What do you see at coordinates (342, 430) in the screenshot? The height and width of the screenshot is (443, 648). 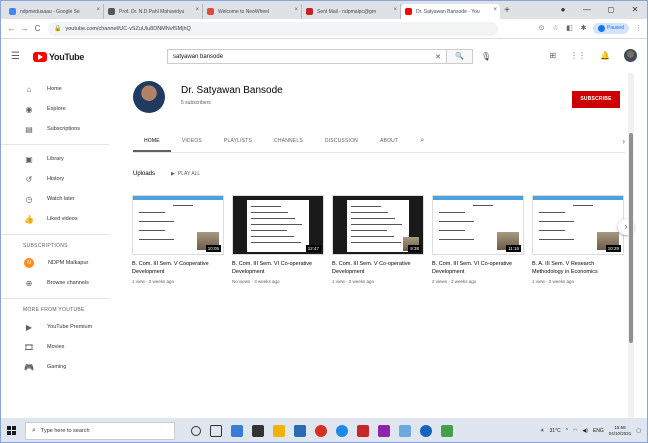 I see `chrome-icon` at bounding box center [342, 430].